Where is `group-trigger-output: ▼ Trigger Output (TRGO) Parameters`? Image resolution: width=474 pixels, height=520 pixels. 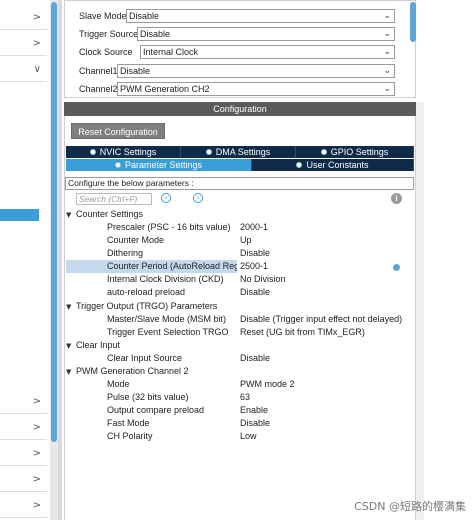 group-trigger-output: ▼ Trigger Output (TRGO) Parameters is located at coordinates (141, 306).